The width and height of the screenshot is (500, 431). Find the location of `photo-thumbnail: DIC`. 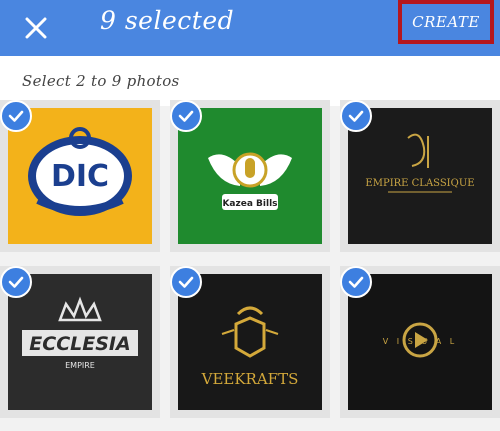

photo-thumbnail: DIC is located at coordinates (80, 176).